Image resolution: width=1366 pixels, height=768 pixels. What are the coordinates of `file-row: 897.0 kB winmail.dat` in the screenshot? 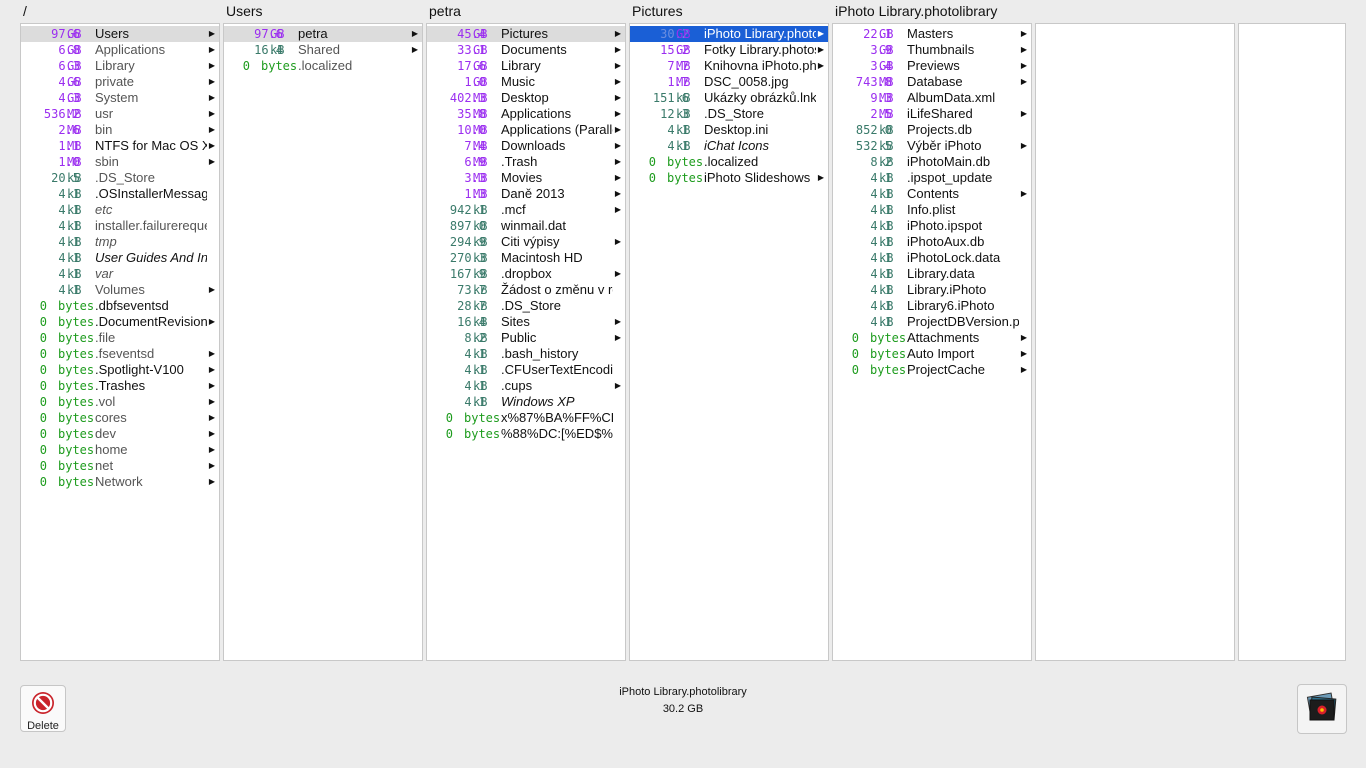 It's located at (526, 226).